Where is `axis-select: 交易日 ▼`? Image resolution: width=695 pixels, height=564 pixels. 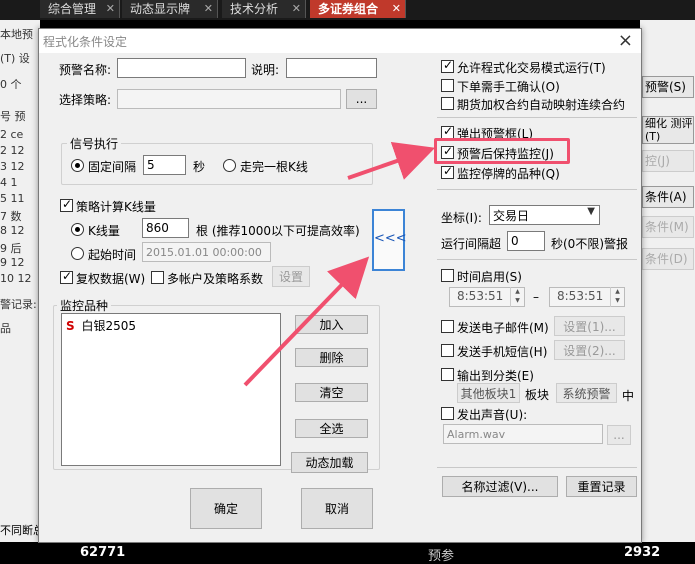 axis-select: 交易日 ▼ is located at coordinates (544, 215).